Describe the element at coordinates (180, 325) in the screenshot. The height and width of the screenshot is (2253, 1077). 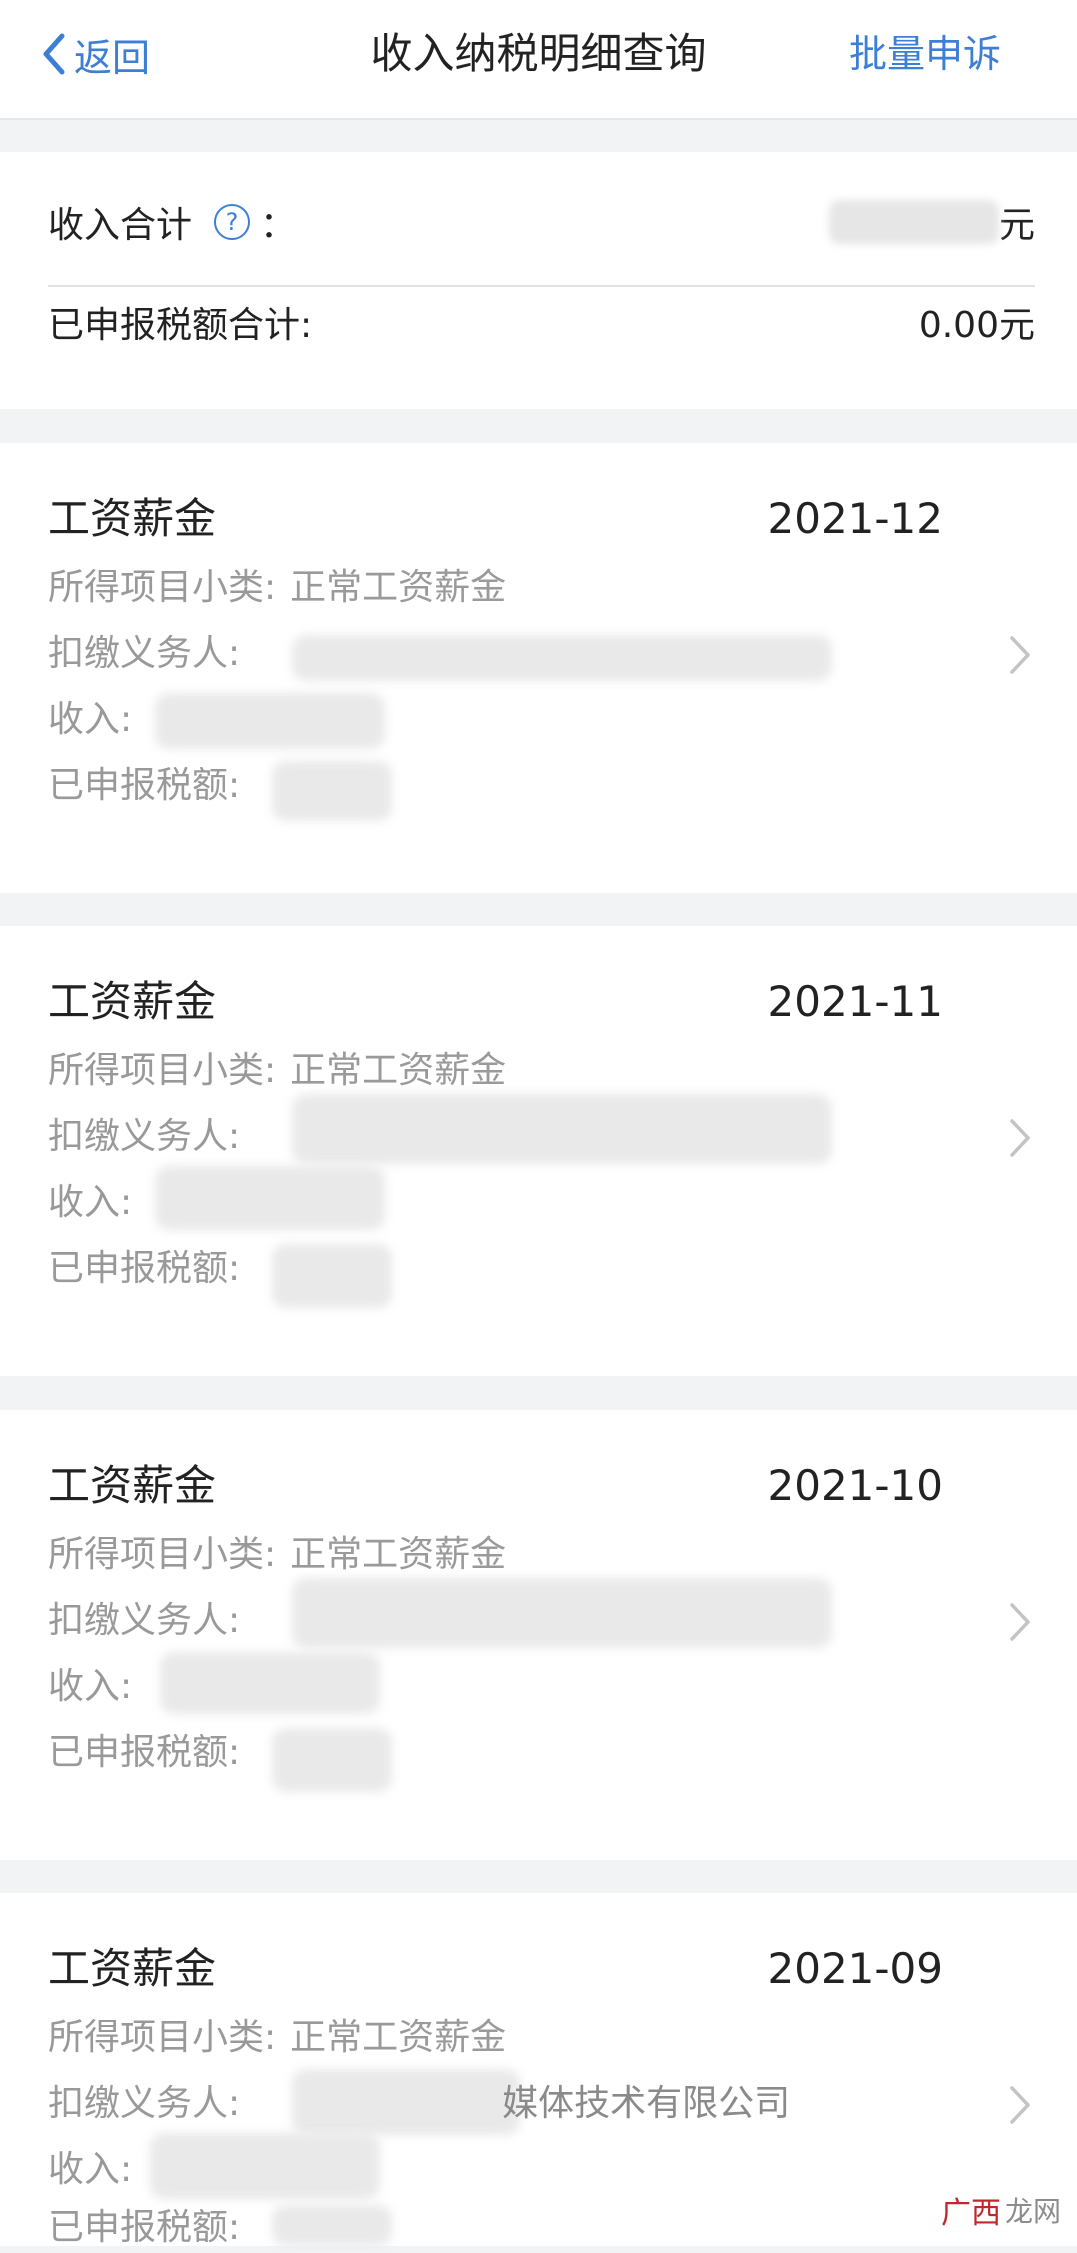
I see `declared-tax-total-label: 已申报税额合计:` at that location.